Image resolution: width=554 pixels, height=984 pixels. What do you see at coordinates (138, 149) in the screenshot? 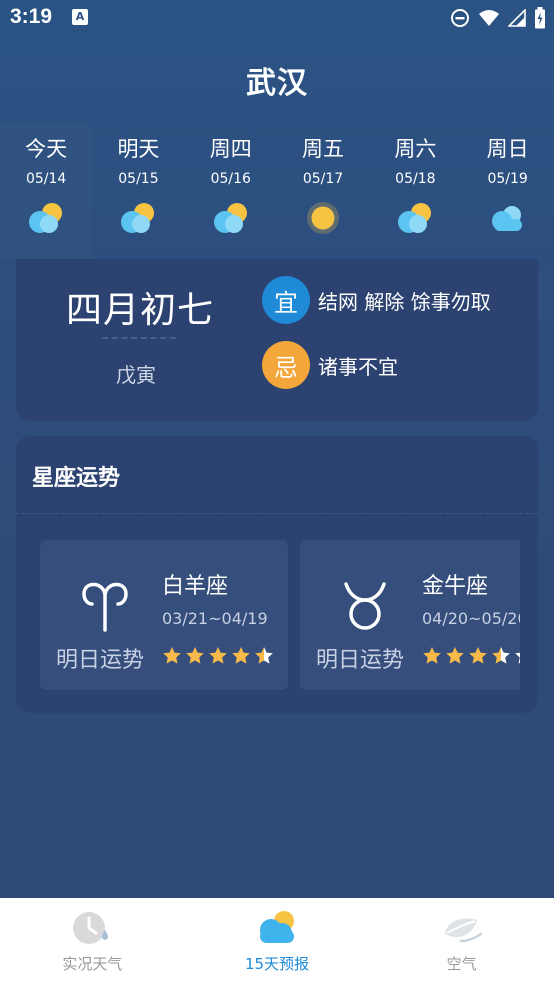
I see `day-name: 明天` at bounding box center [138, 149].